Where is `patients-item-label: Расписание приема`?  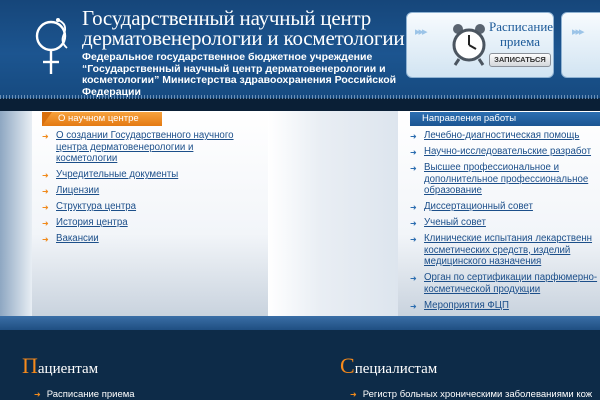 patients-item-label: Расписание приема is located at coordinates (90, 394).